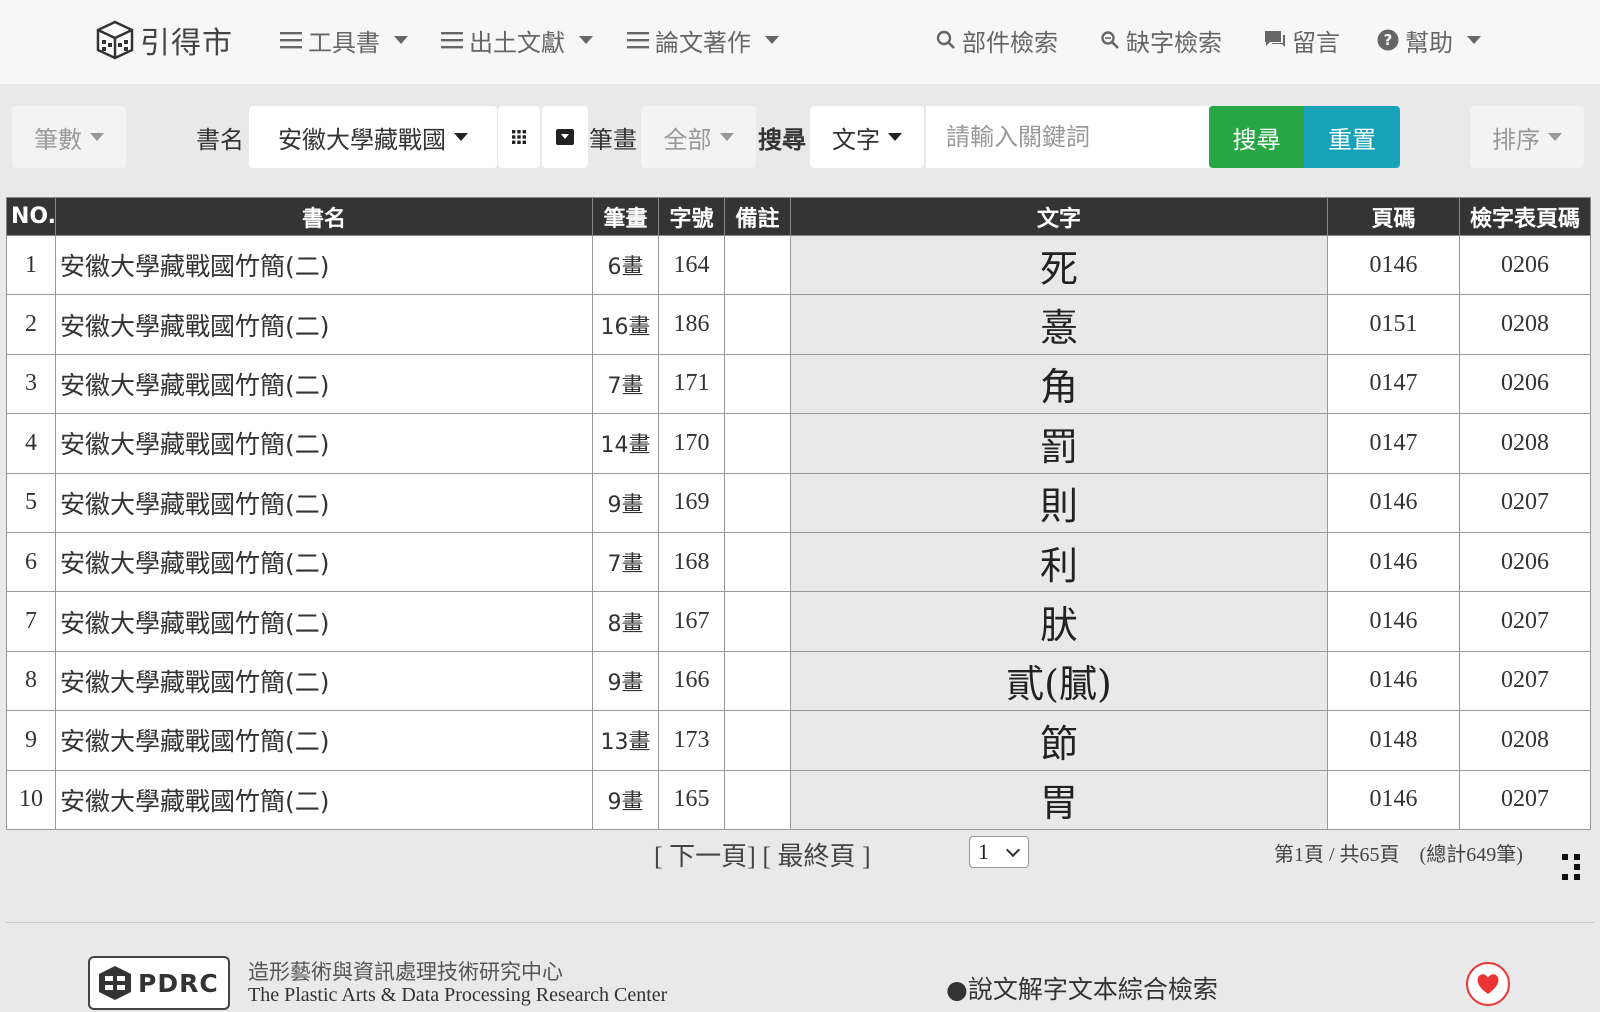 The height and width of the screenshot is (1012, 1600). Describe the element at coordinates (373, 137) in the screenshot. I see `book-select: 安徽大學藏戰國` at that location.